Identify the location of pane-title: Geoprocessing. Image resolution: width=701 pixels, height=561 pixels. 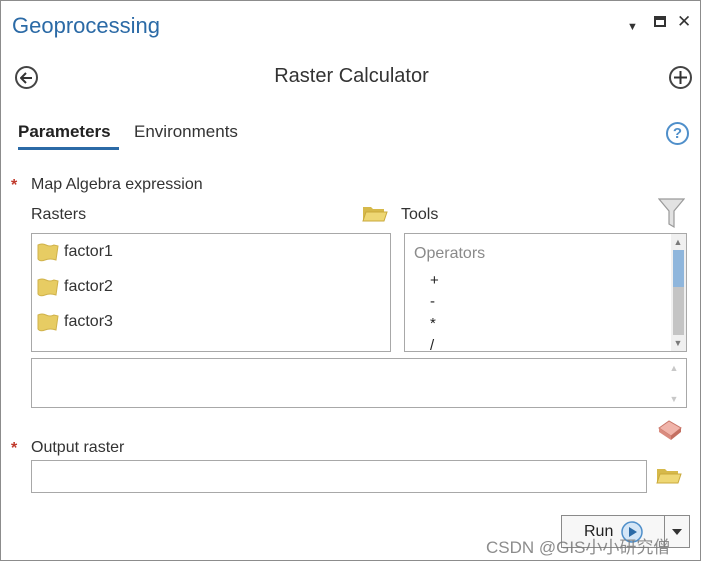
(86, 25).